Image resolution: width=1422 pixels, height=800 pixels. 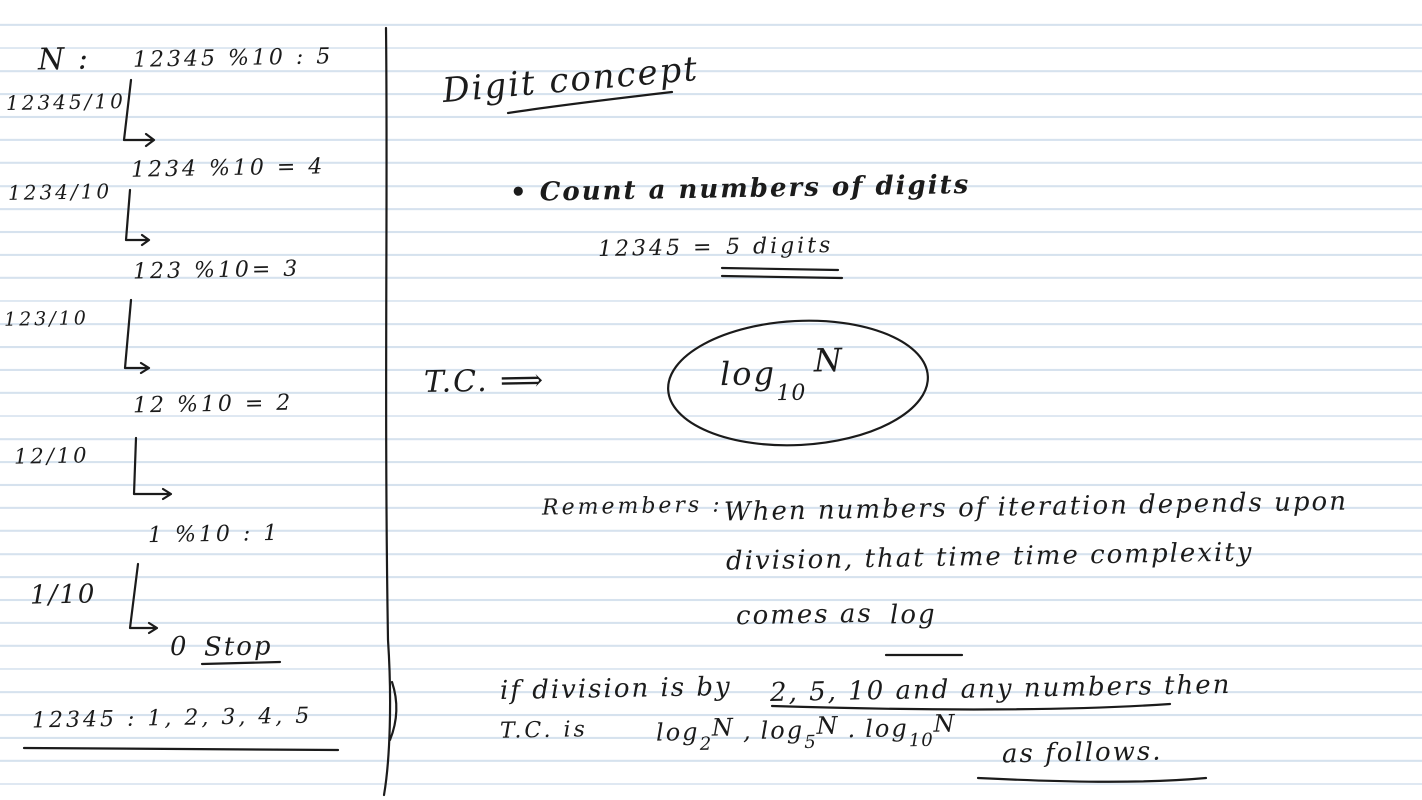 I want to click on log2-base: 2, so click(x=706, y=744).